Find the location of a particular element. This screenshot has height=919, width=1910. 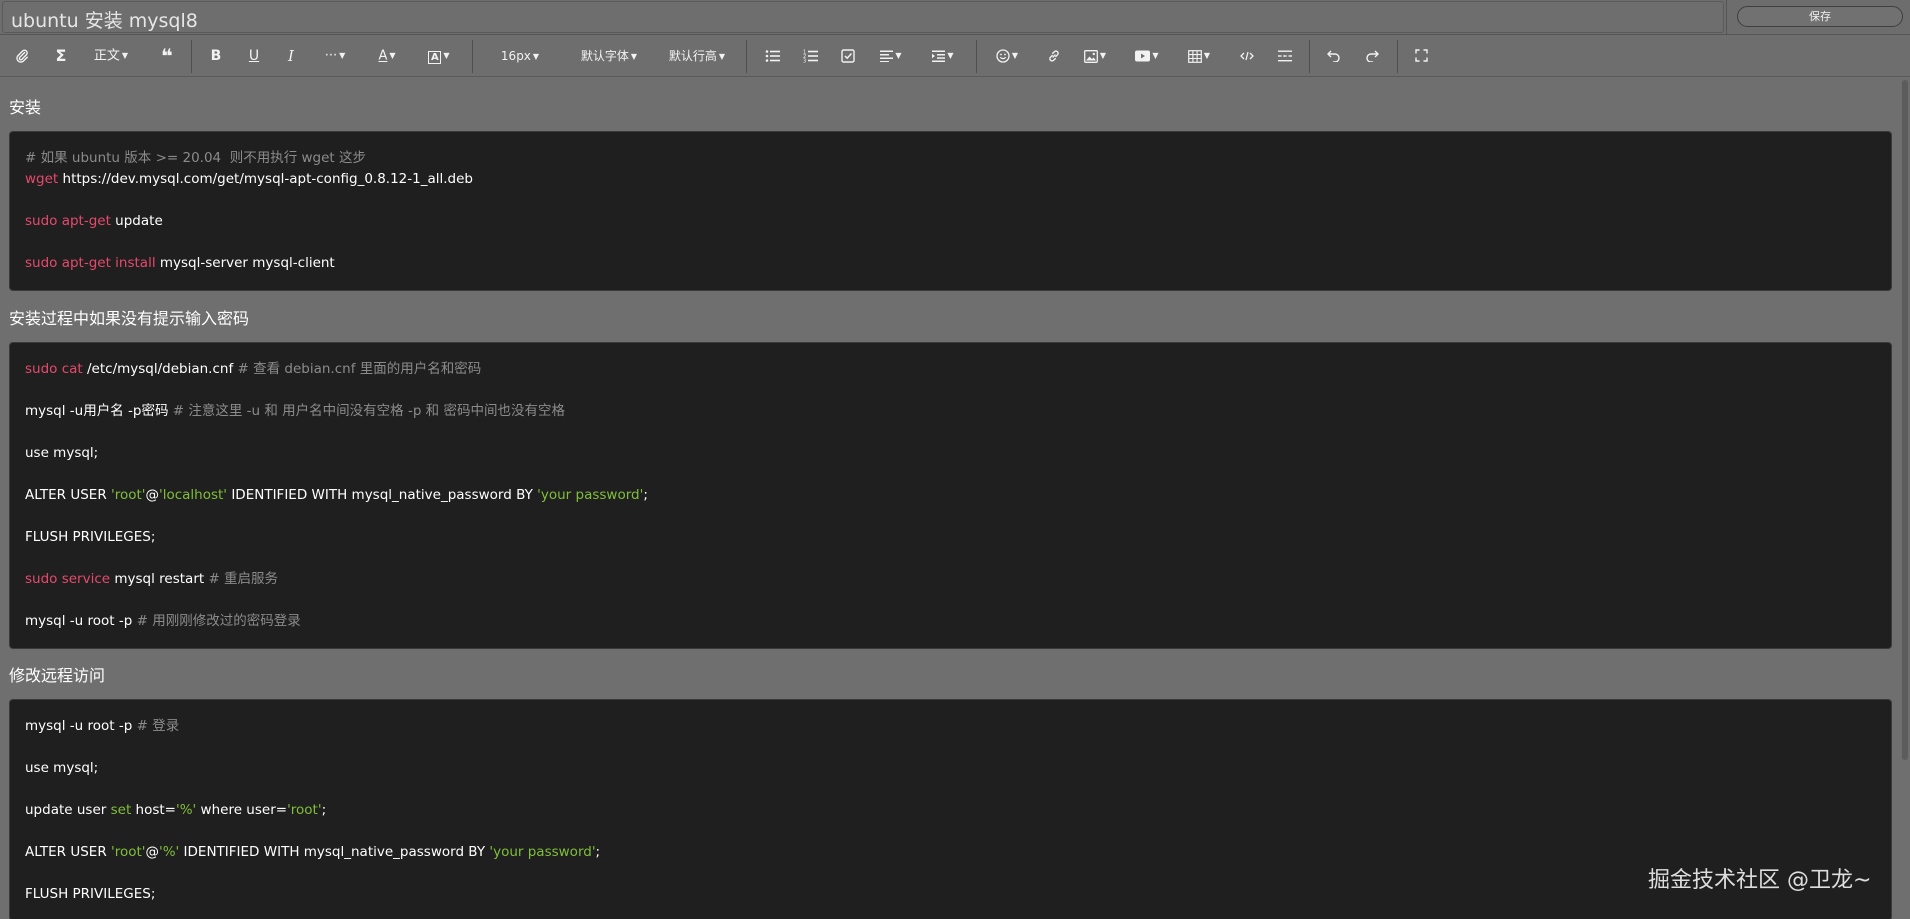

table-dropdown: ▼ is located at coordinates (1199, 56).